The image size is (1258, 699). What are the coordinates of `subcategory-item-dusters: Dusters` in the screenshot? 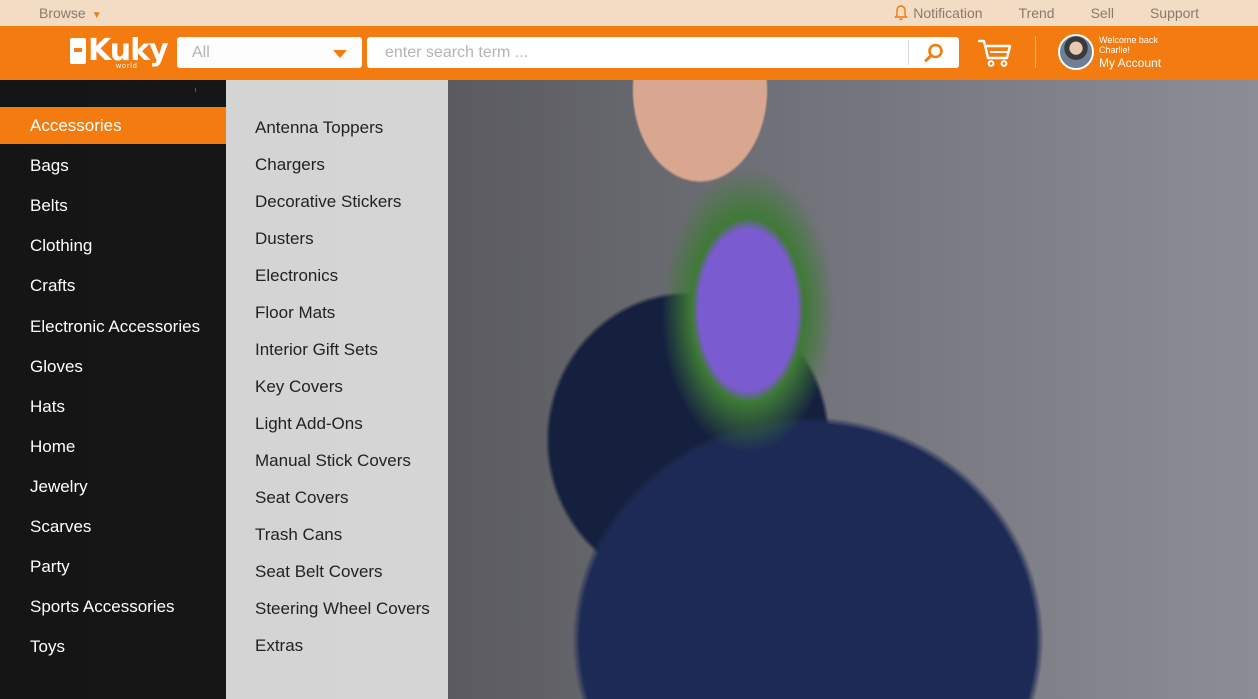 It's located at (284, 239).